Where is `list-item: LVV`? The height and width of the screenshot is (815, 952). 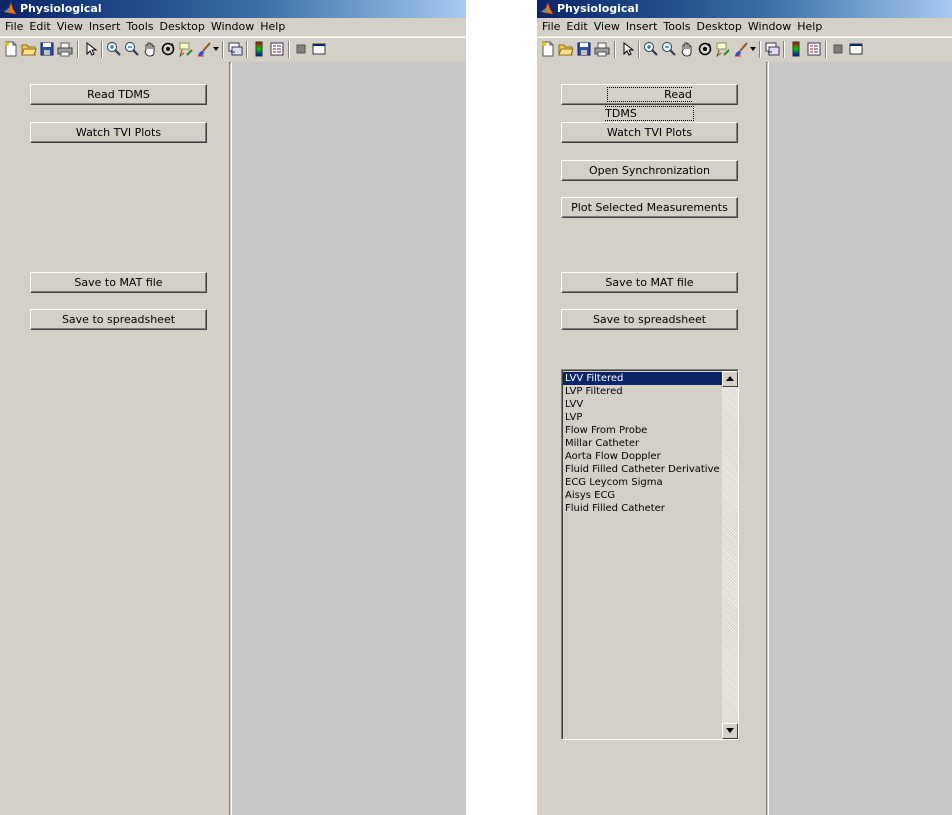 list-item: LVV is located at coordinates (643, 404).